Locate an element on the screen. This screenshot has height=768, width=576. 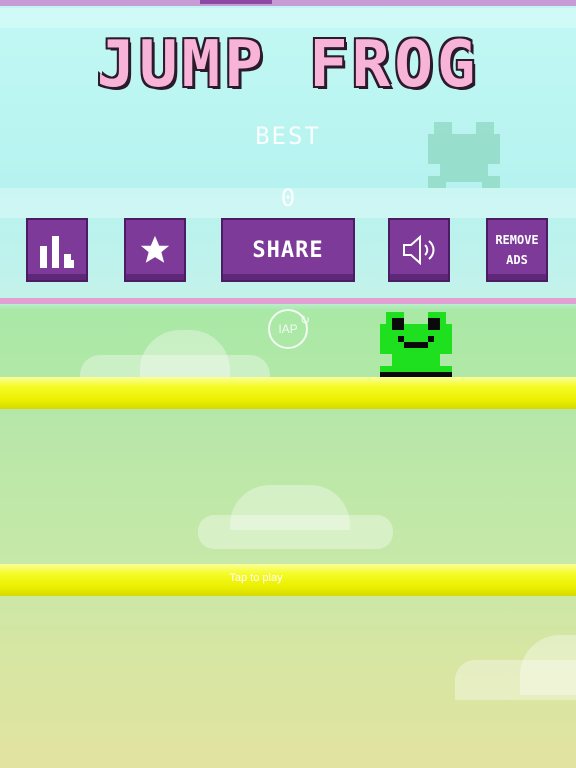
frog-player-icon is located at coordinates (416, 345).